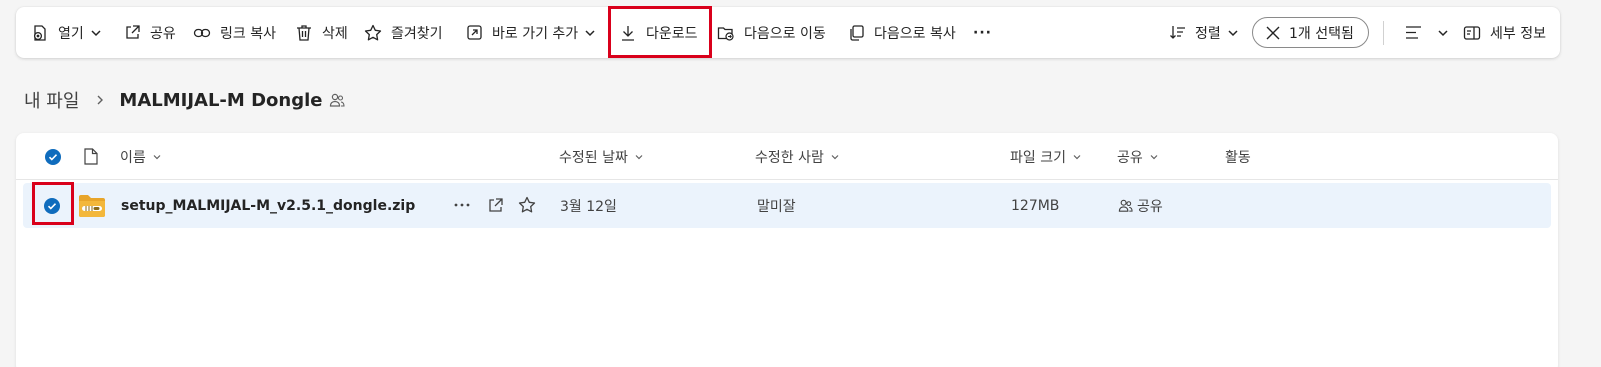 Image resolution: width=1601 pixels, height=367 pixels. What do you see at coordinates (672, 33) in the screenshot?
I see `download-label: 다운로드` at bounding box center [672, 33].